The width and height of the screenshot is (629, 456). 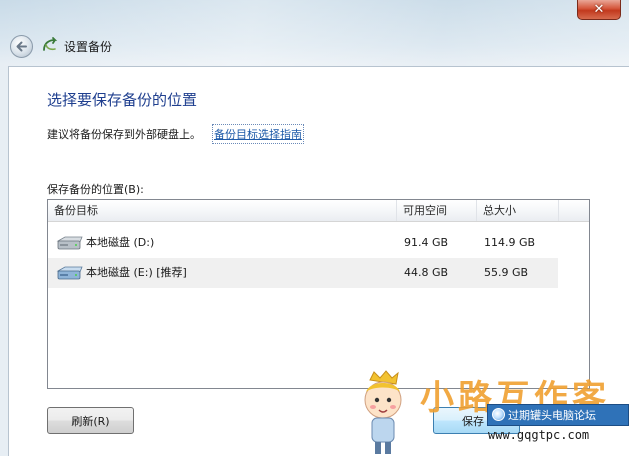 What do you see at coordinates (426, 242) in the screenshot?
I see `row-free: 91.4 GB` at bounding box center [426, 242].